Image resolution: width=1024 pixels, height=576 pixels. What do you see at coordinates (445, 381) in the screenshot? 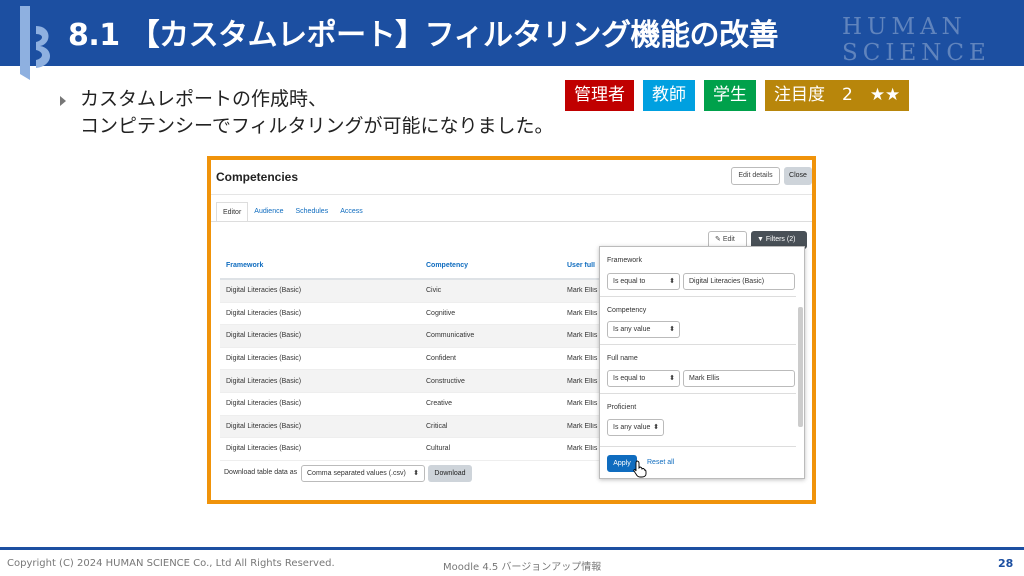
I see `cell-competency: Constructive` at bounding box center [445, 381].